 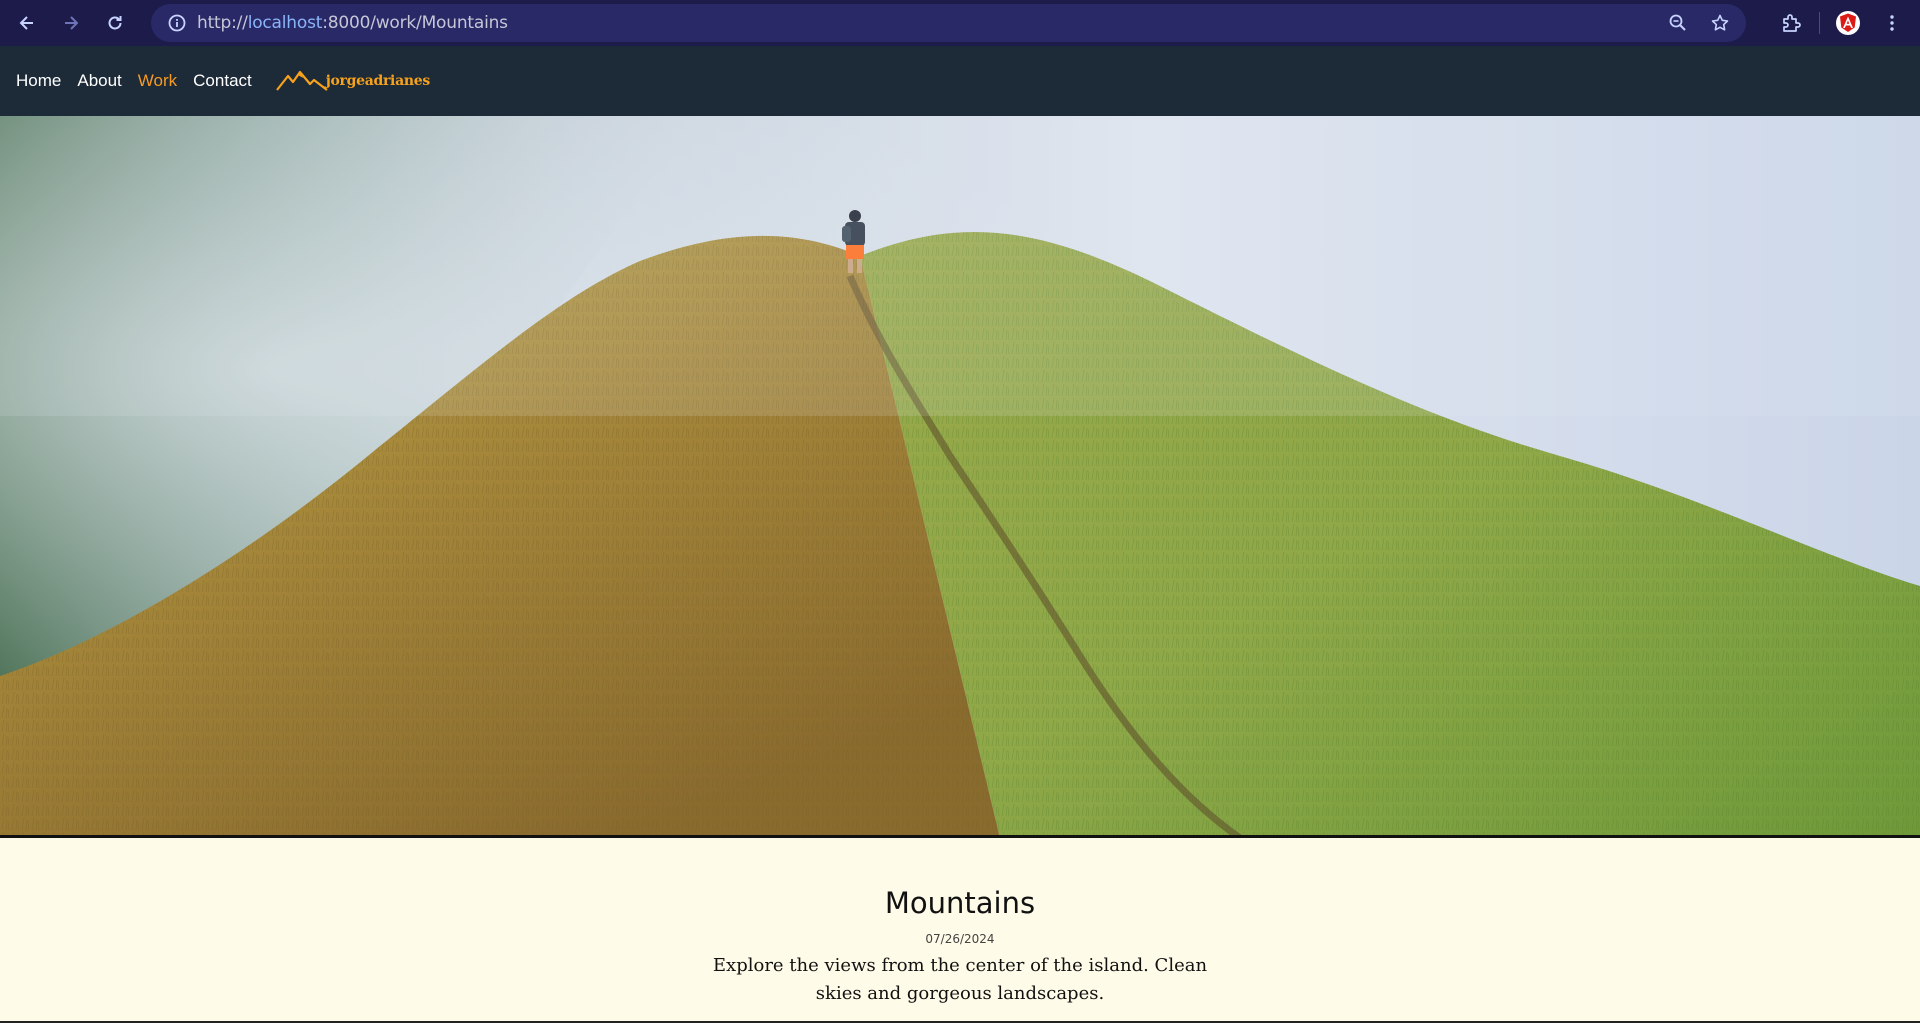 I want to click on logo-text: jorgeadrianes, so click(x=377, y=81).